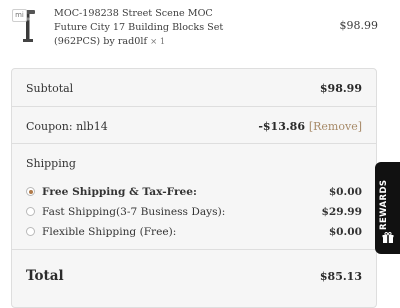 The width and height of the screenshot is (400, 308). What do you see at coordinates (388, 237) in the screenshot?
I see `gift-icon` at bounding box center [388, 237].